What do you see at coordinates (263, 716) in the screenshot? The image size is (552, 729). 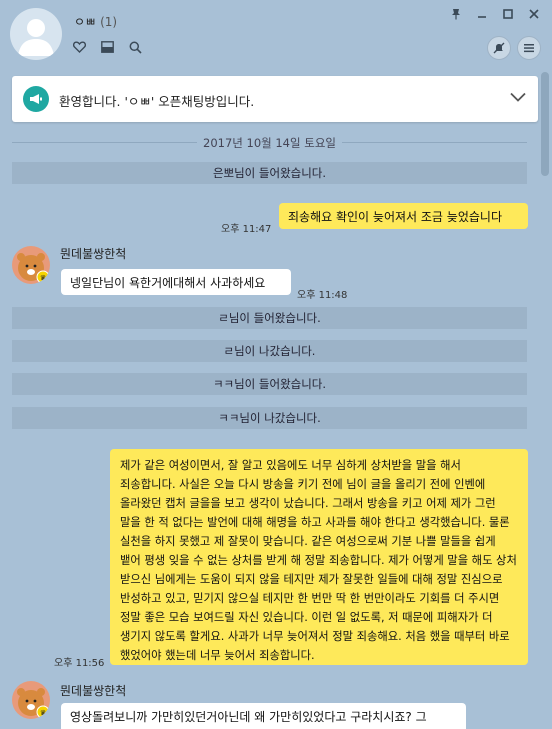 I see `other-message-bubble: 영상돌려보니까 가만히있던거아닌데 왜 가만히있었다고 구라치시죠? 그` at bounding box center [263, 716].